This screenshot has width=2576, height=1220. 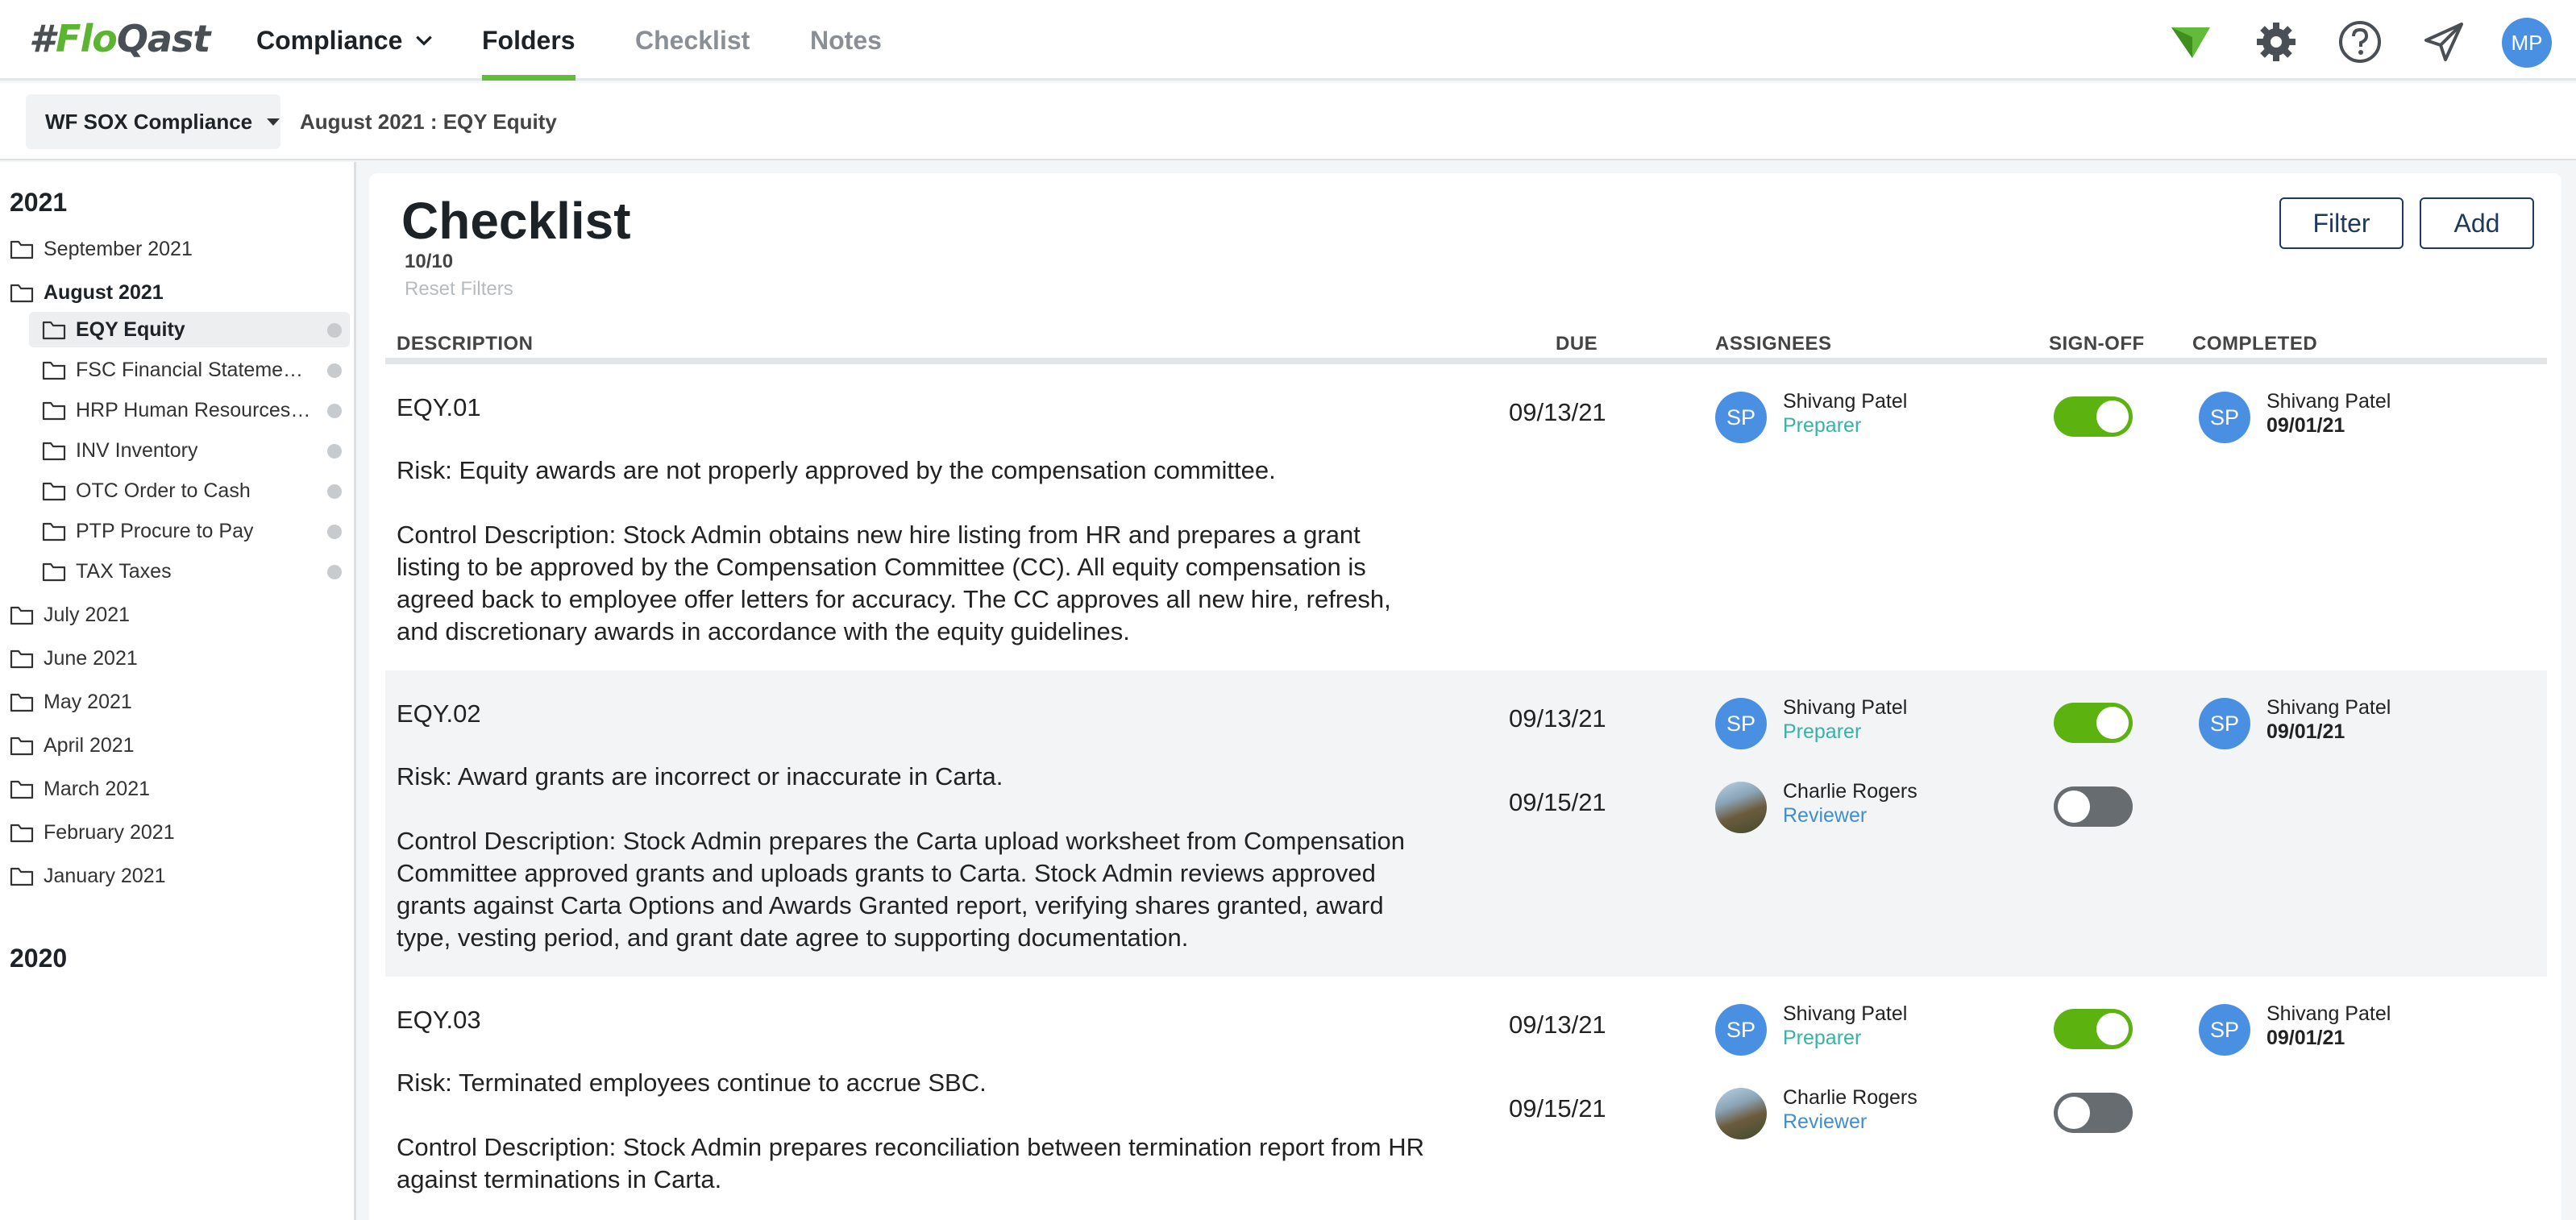 I want to click on filter-icon, so click(x=2190, y=41).